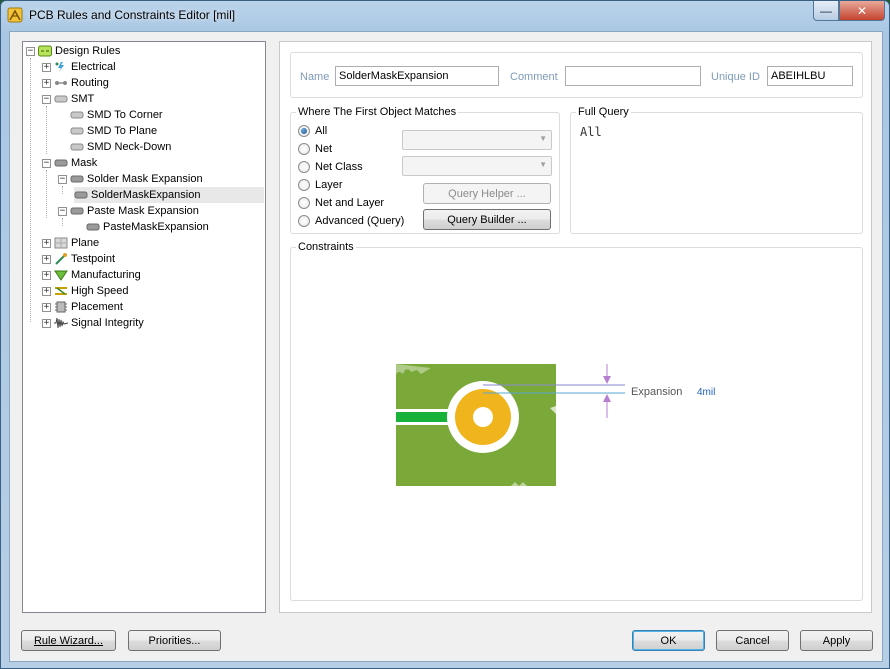 This screenshot has height=669, width=890. I want to click on radio-label: Net Class, so click(339, 167).